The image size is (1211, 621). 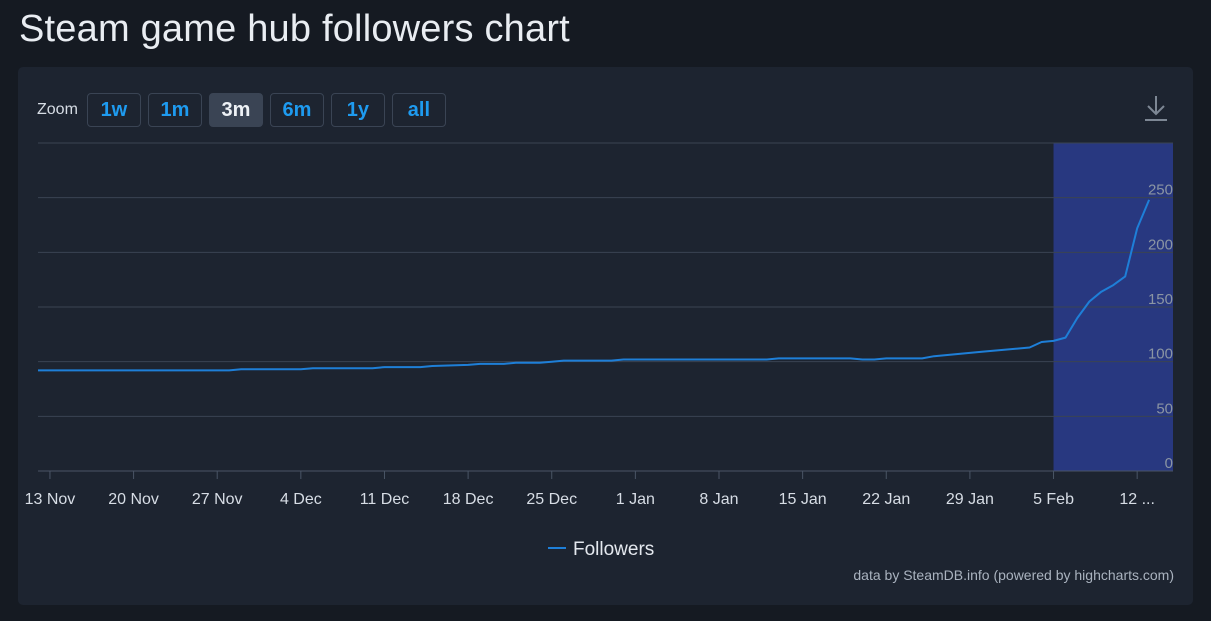 What do you see at coordinates (970, 499) in the screenshot?
I see `x-tick-label: 29 Jan` at bounding box center [970, 499].